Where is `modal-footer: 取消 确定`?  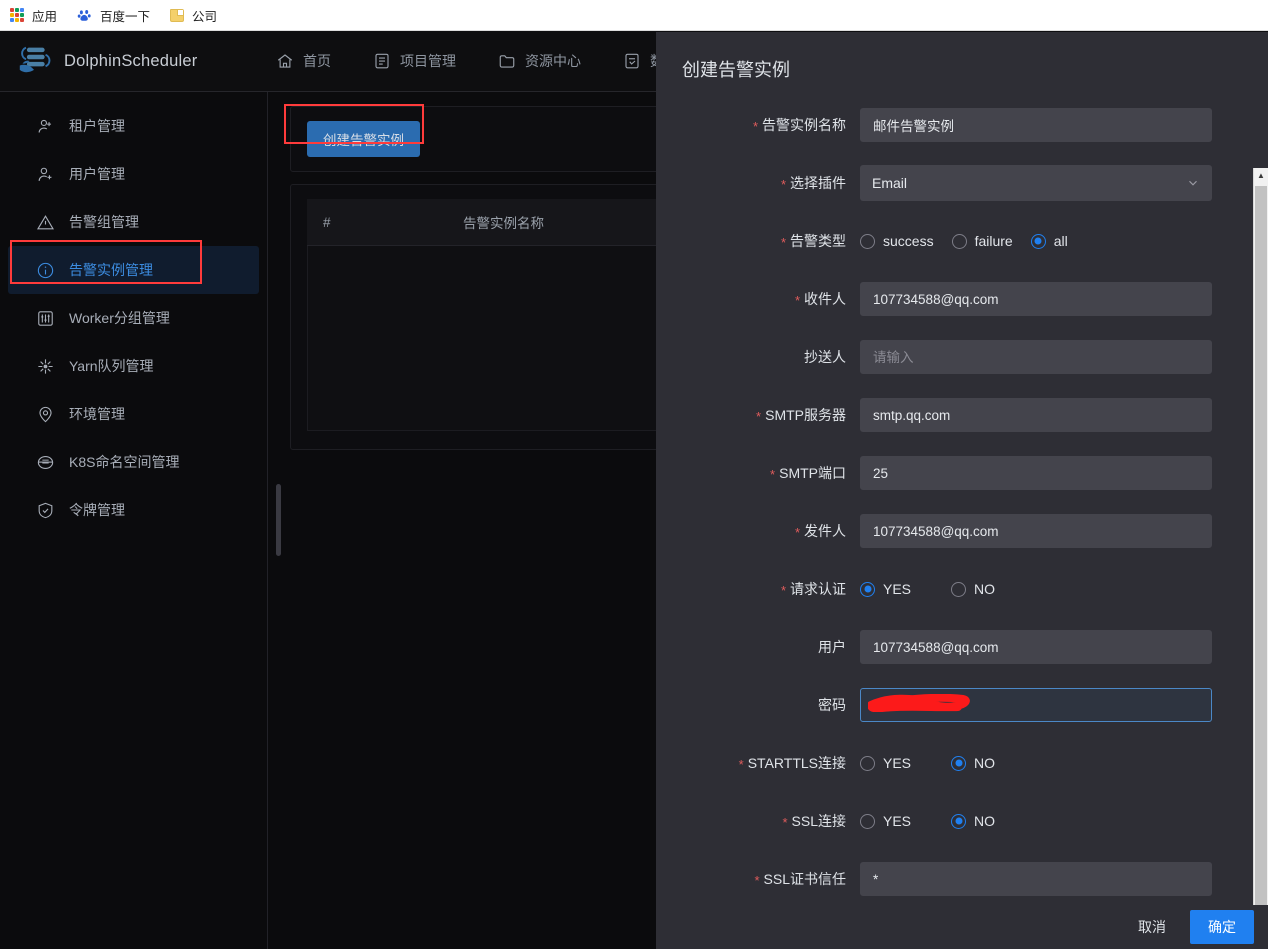
modal-footer: 取消 确定 is located at coordinates (962, 927).